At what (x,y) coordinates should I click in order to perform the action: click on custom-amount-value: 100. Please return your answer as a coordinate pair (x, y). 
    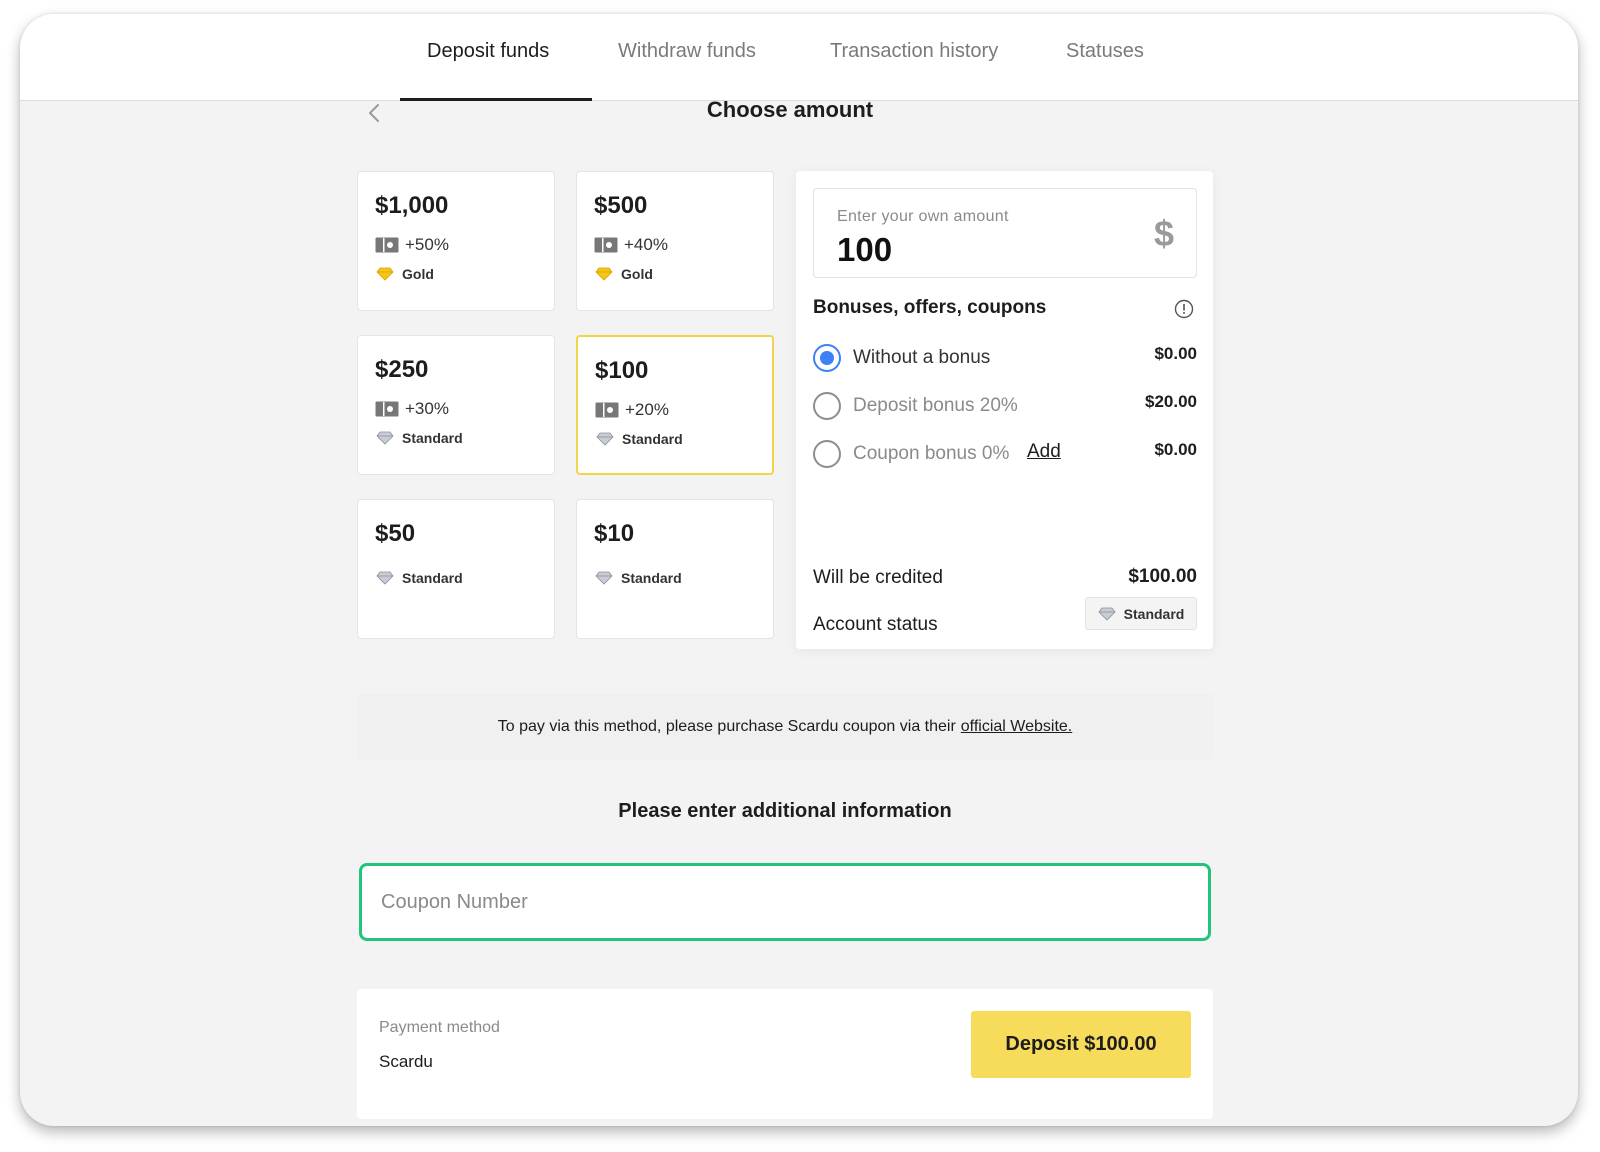
    Looking at the image, I should click on (865, 249).